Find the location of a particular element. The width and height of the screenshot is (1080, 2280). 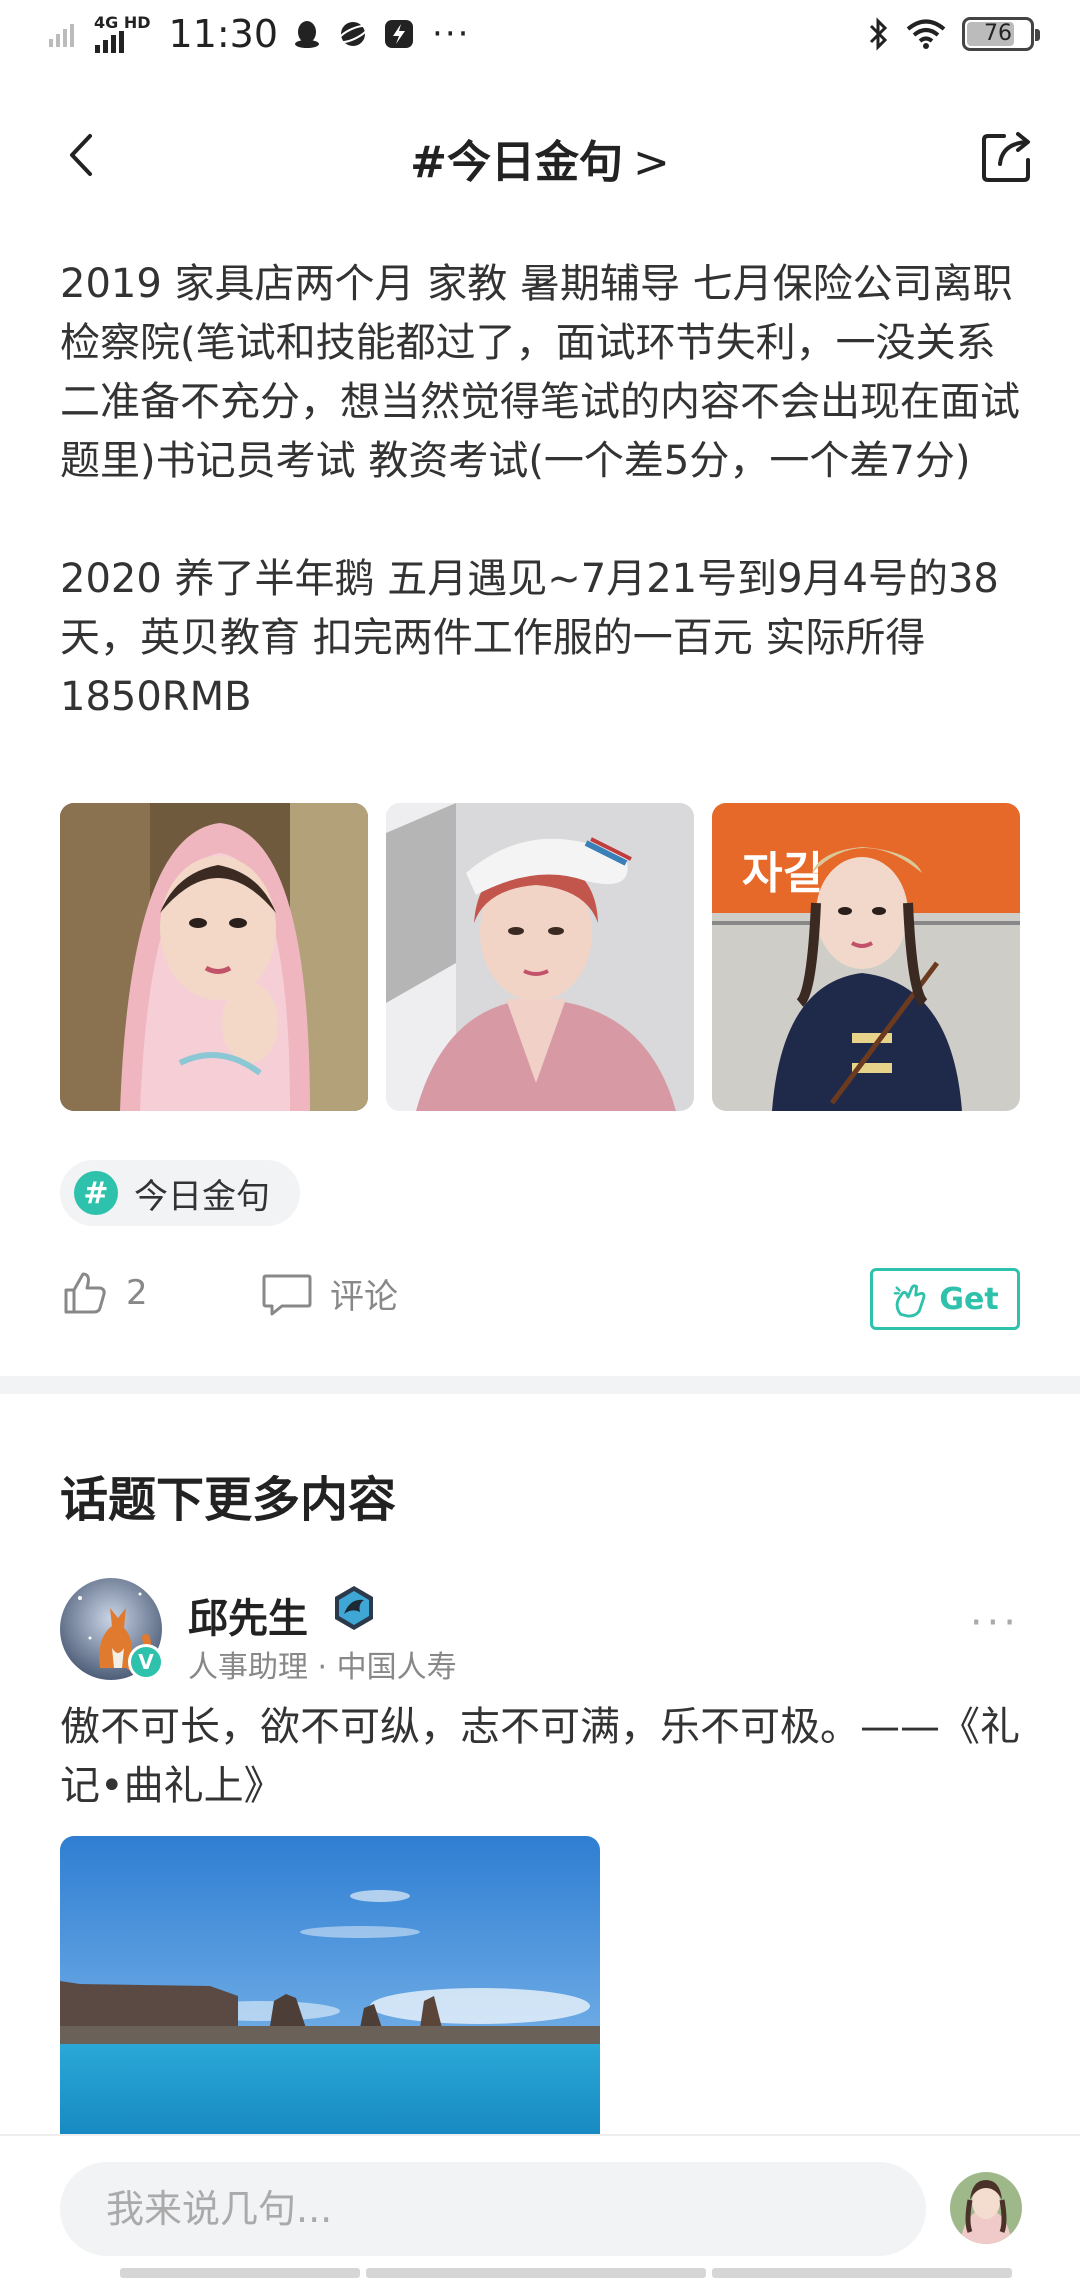

flash-app-icon is located at coordinates (399, 34).